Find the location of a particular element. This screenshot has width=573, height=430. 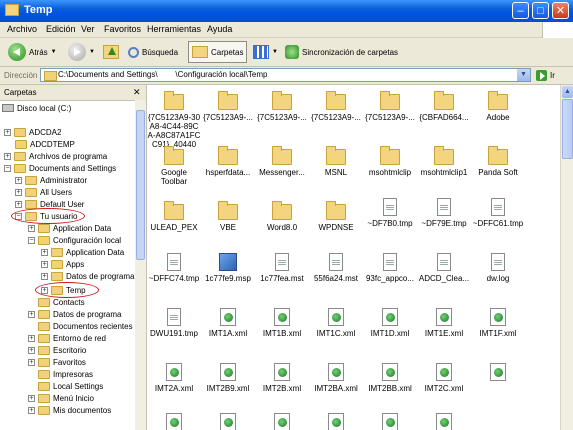

file-item: IMT2B9.xml is located at coordinates (228, 378).